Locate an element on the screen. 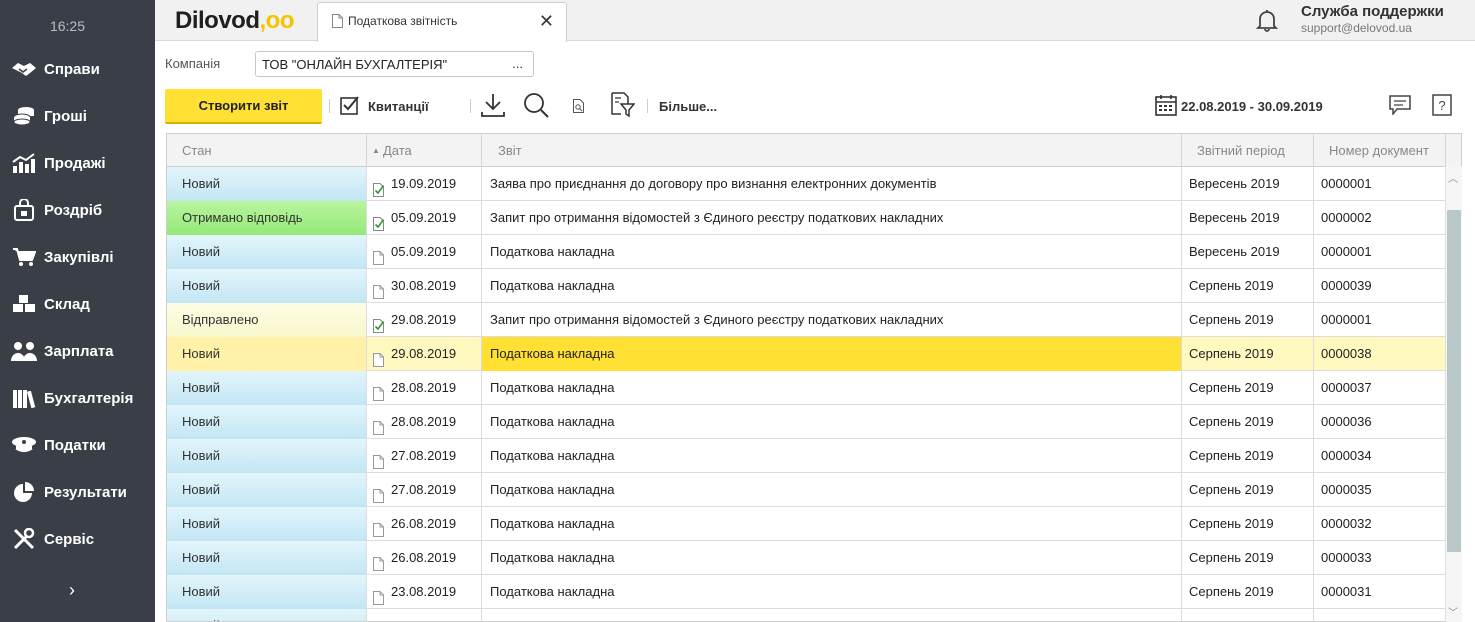 The image size is (1475, 622). date-value: 29.08.2019 is located at coordinates (424, 319).